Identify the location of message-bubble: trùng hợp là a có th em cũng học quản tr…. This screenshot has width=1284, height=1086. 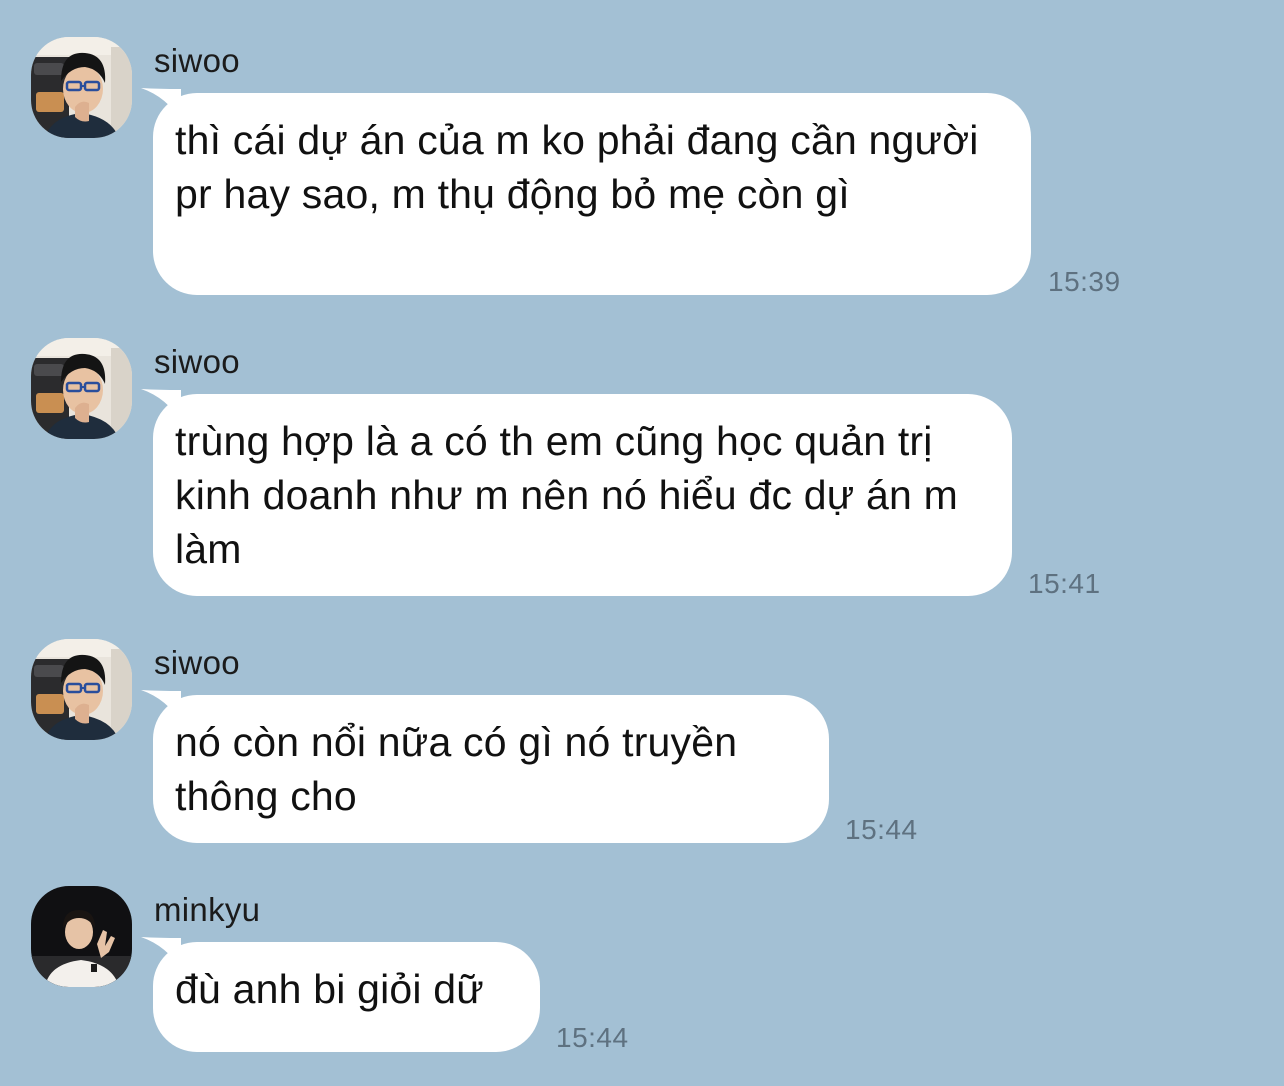
(582, 495).